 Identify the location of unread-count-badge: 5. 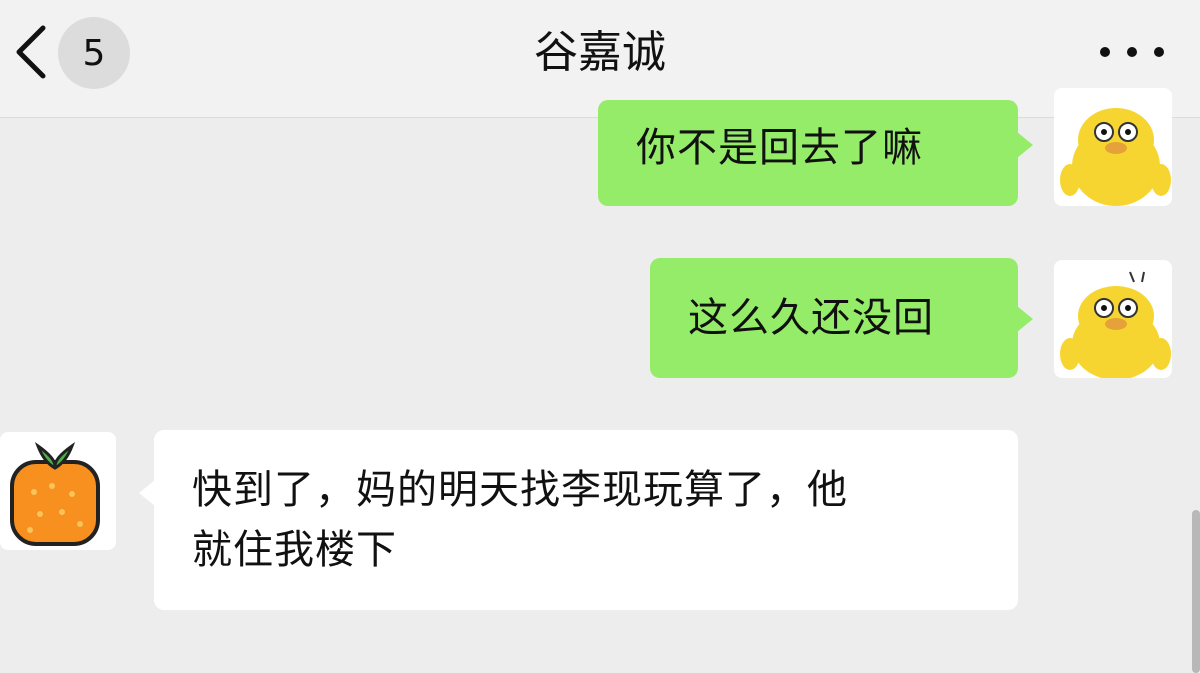
(94, 53).